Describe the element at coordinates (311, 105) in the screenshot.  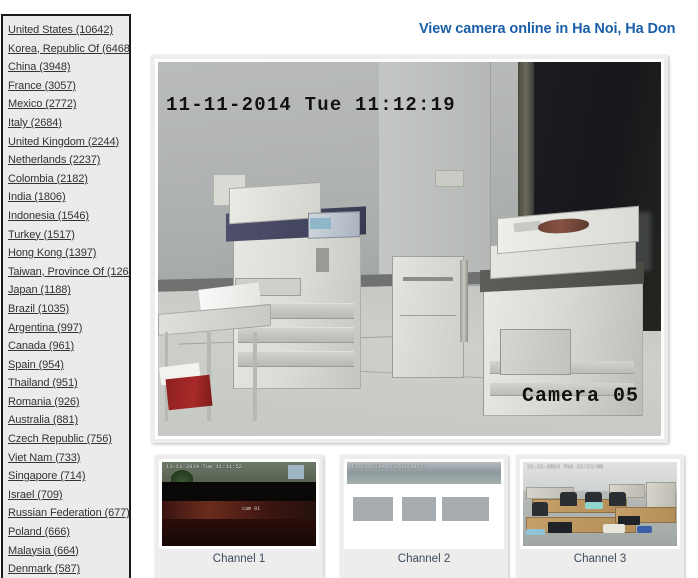
I see `camera-timestamp: 11-11-2014 Tue 11:12:19` at that location.